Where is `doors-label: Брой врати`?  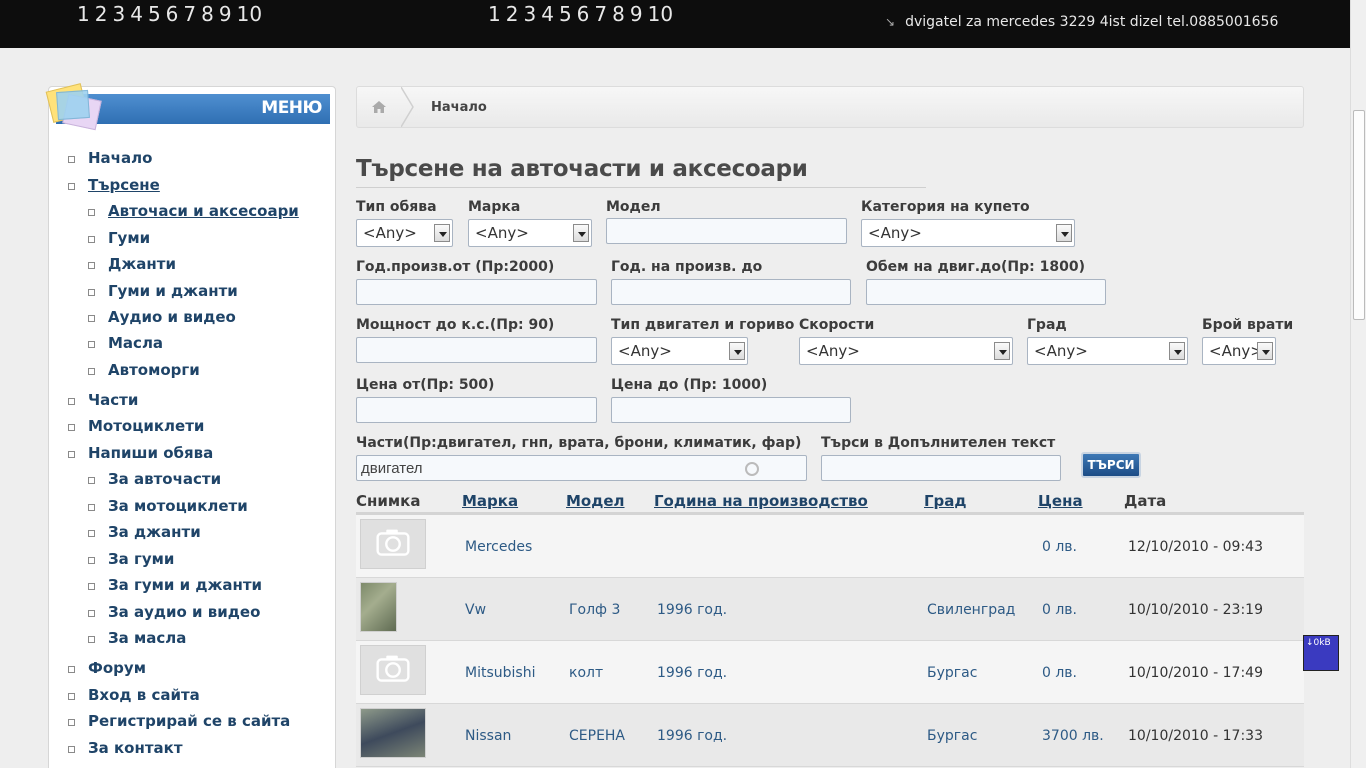 doors-label: Брой врати is located at coordinates (1248, 325).